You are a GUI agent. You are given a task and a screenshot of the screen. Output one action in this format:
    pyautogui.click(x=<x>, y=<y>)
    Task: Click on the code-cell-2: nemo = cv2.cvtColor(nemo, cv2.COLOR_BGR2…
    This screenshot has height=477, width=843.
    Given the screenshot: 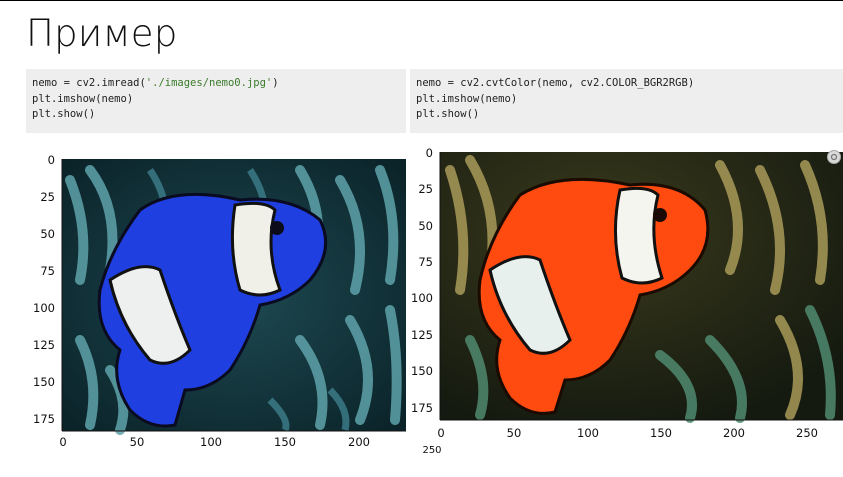 What is the action you would take?
    pyautogui.click(x=626, y=101)
    